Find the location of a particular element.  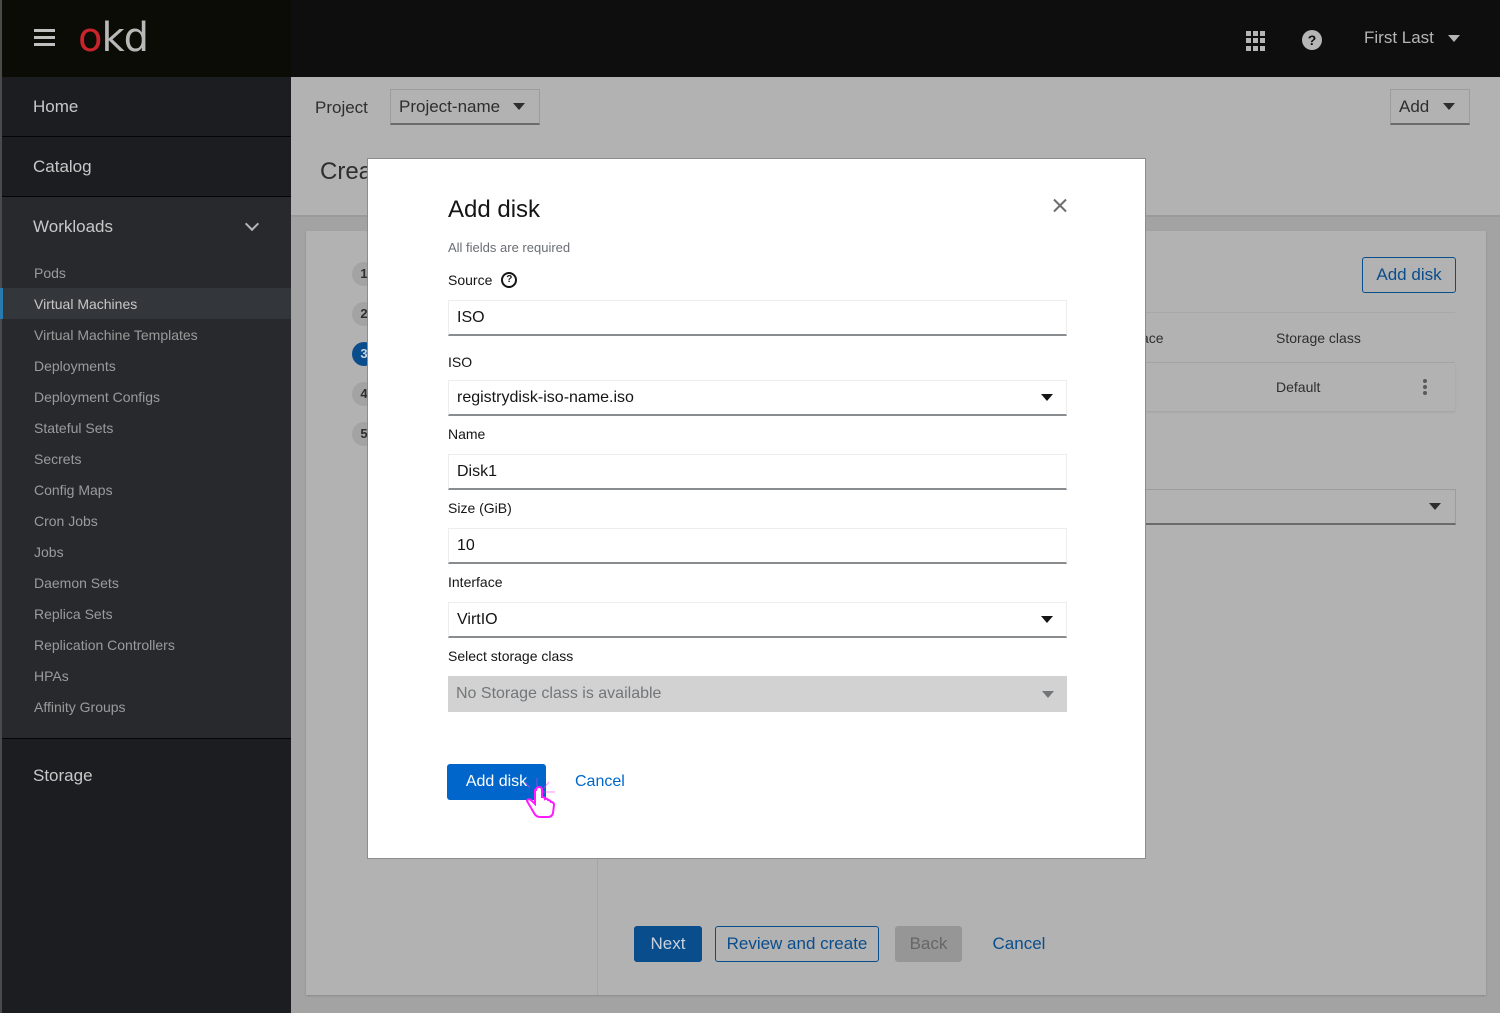

close-icon is located at coordinates (1060, 206).